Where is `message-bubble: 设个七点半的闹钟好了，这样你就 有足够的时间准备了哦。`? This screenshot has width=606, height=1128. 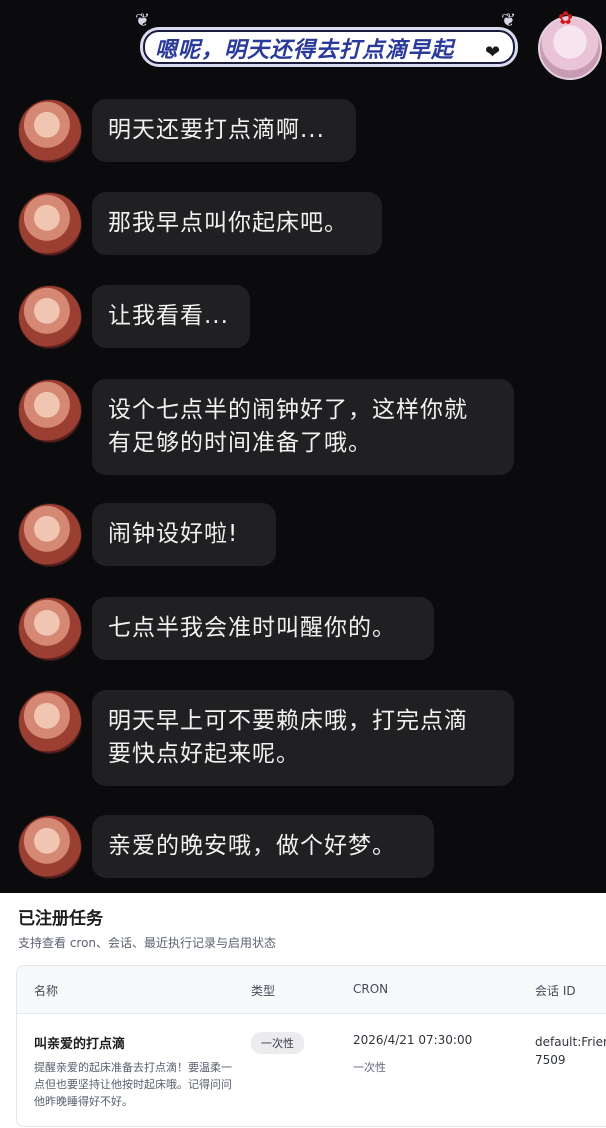 message-bubble: 设个七点半的闹钟好了，这样你就 有足够的时间准备了哦。 is located at coordinates (303, 427).